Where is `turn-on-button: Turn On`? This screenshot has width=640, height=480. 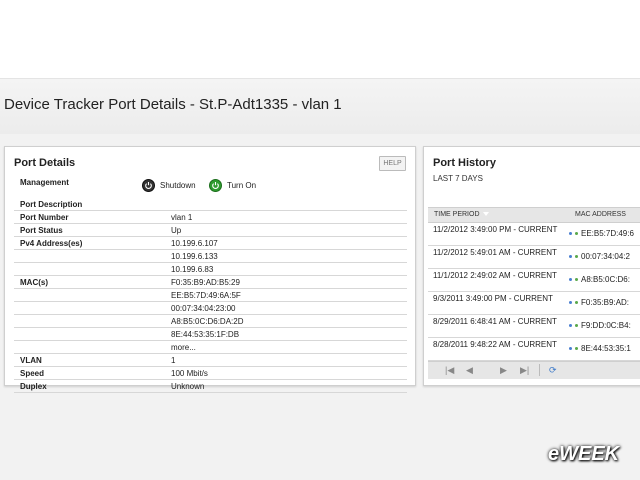 turn-on-button: Turn On is located at coordinates (233, 185).